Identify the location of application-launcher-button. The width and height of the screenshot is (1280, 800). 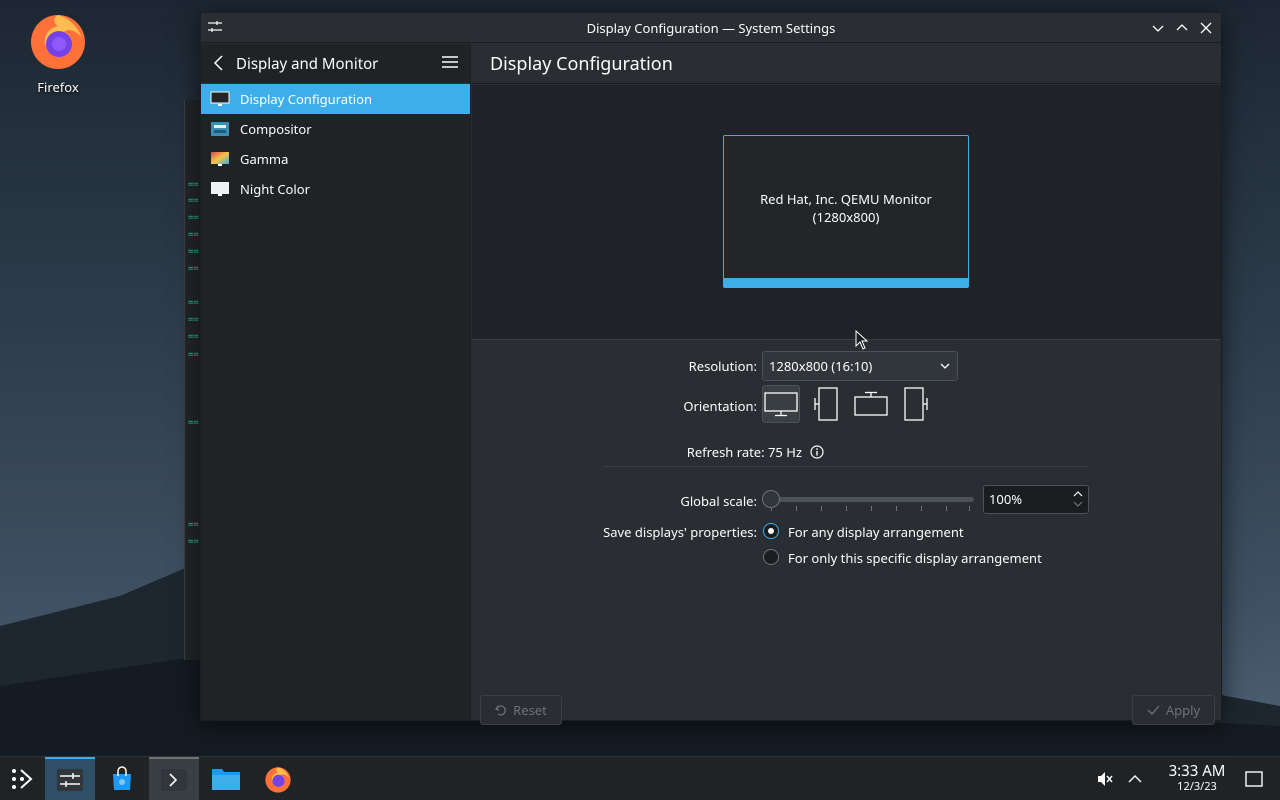
(22, 778).